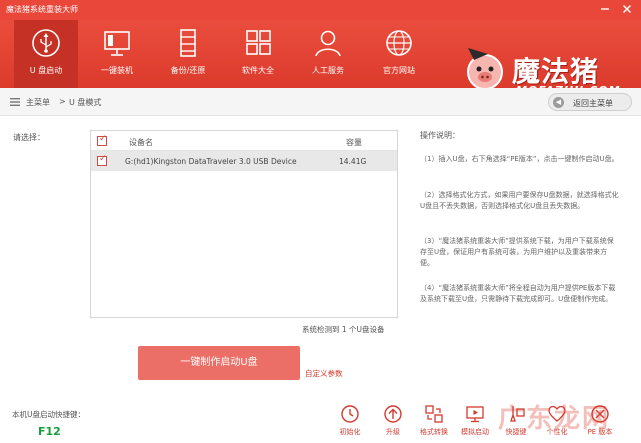  What do you see at coordinates (353, 161) in the screenshot?
I see `device-capacity: 14.41G` at bounding box center [353, 161].